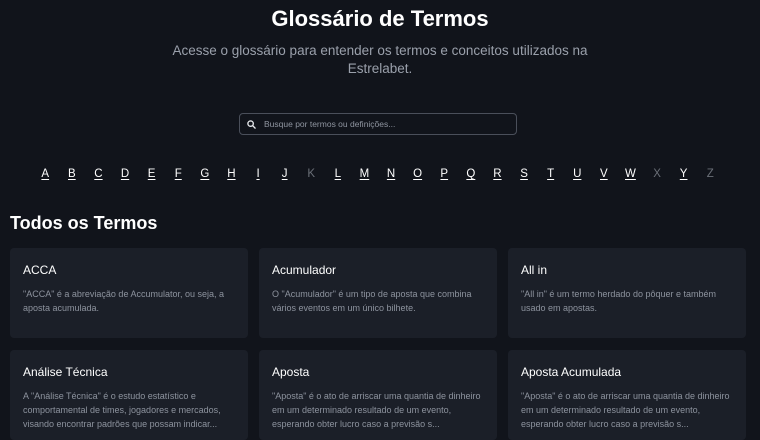  I want to click on letter-x-link: X, so click(657, 174).